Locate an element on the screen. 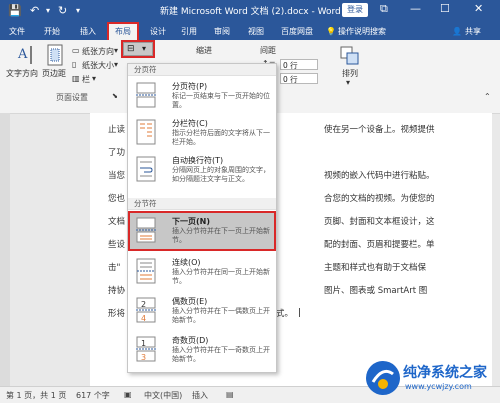 The image size is (500, 403). arrange-icon is located at coordinates (350, 56).